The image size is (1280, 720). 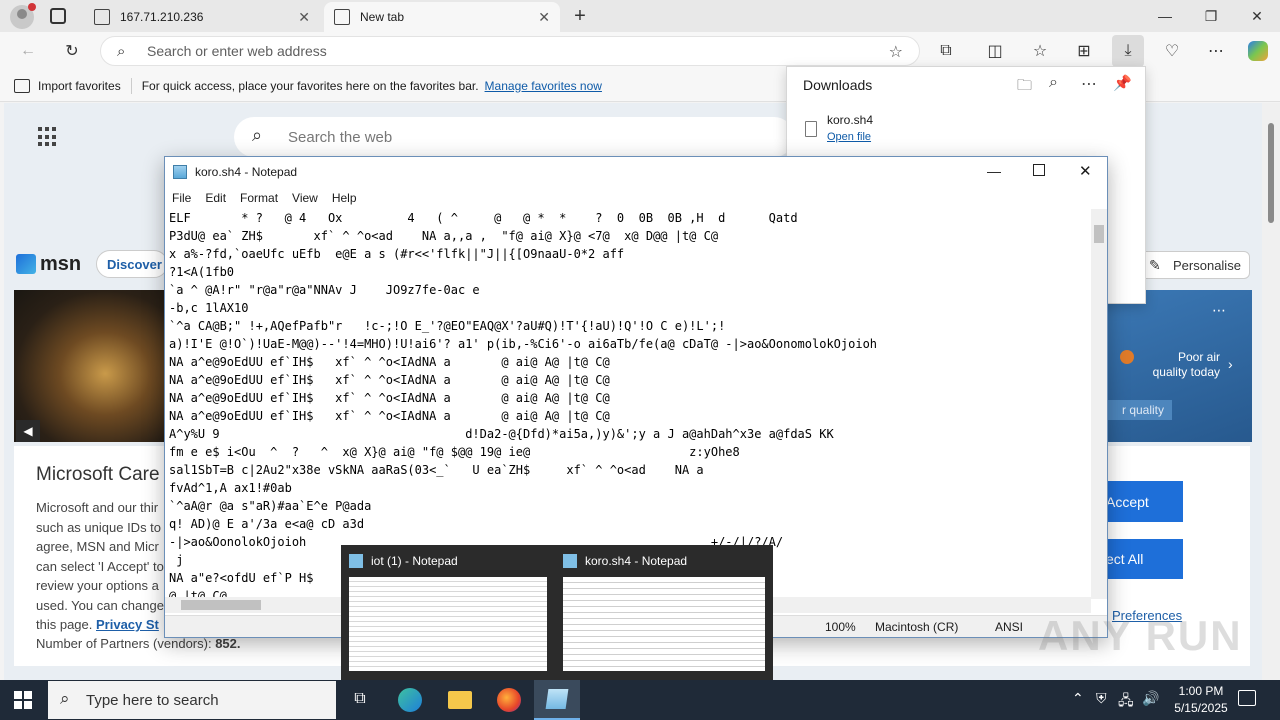 What do you see at coordinates (1099, 404) in the screenshot?
I see `vertical-scrollbar` at bounding box center [1099, 404].